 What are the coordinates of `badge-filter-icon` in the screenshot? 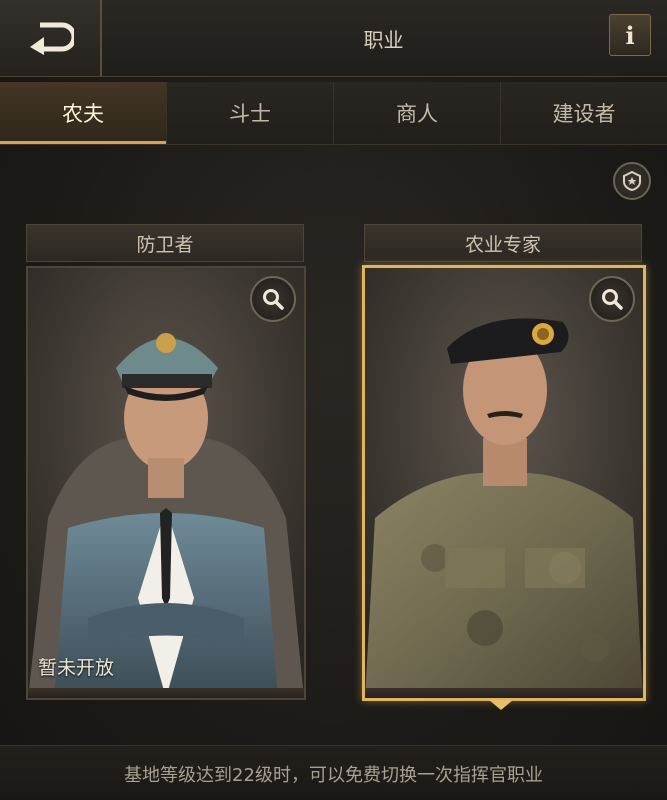 It's located at (632, 181).